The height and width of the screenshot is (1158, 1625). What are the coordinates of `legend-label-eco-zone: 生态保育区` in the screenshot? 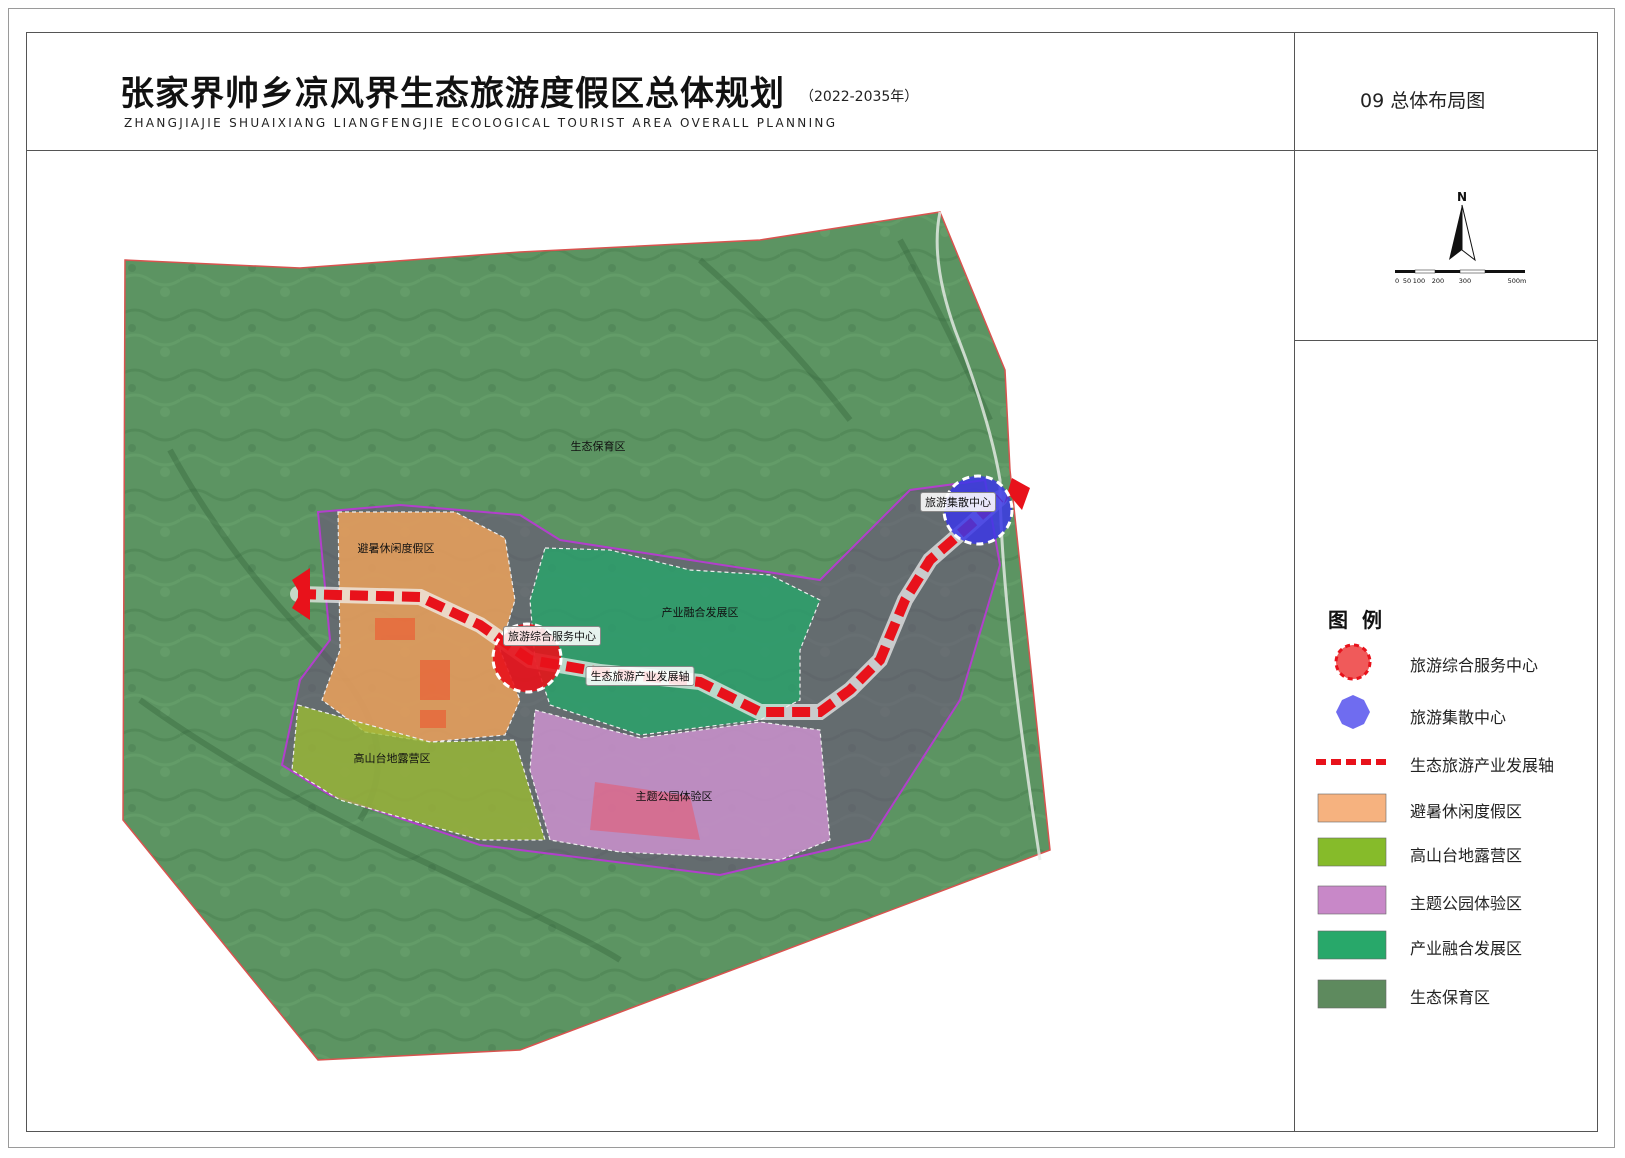 It's located at (1450, 997).